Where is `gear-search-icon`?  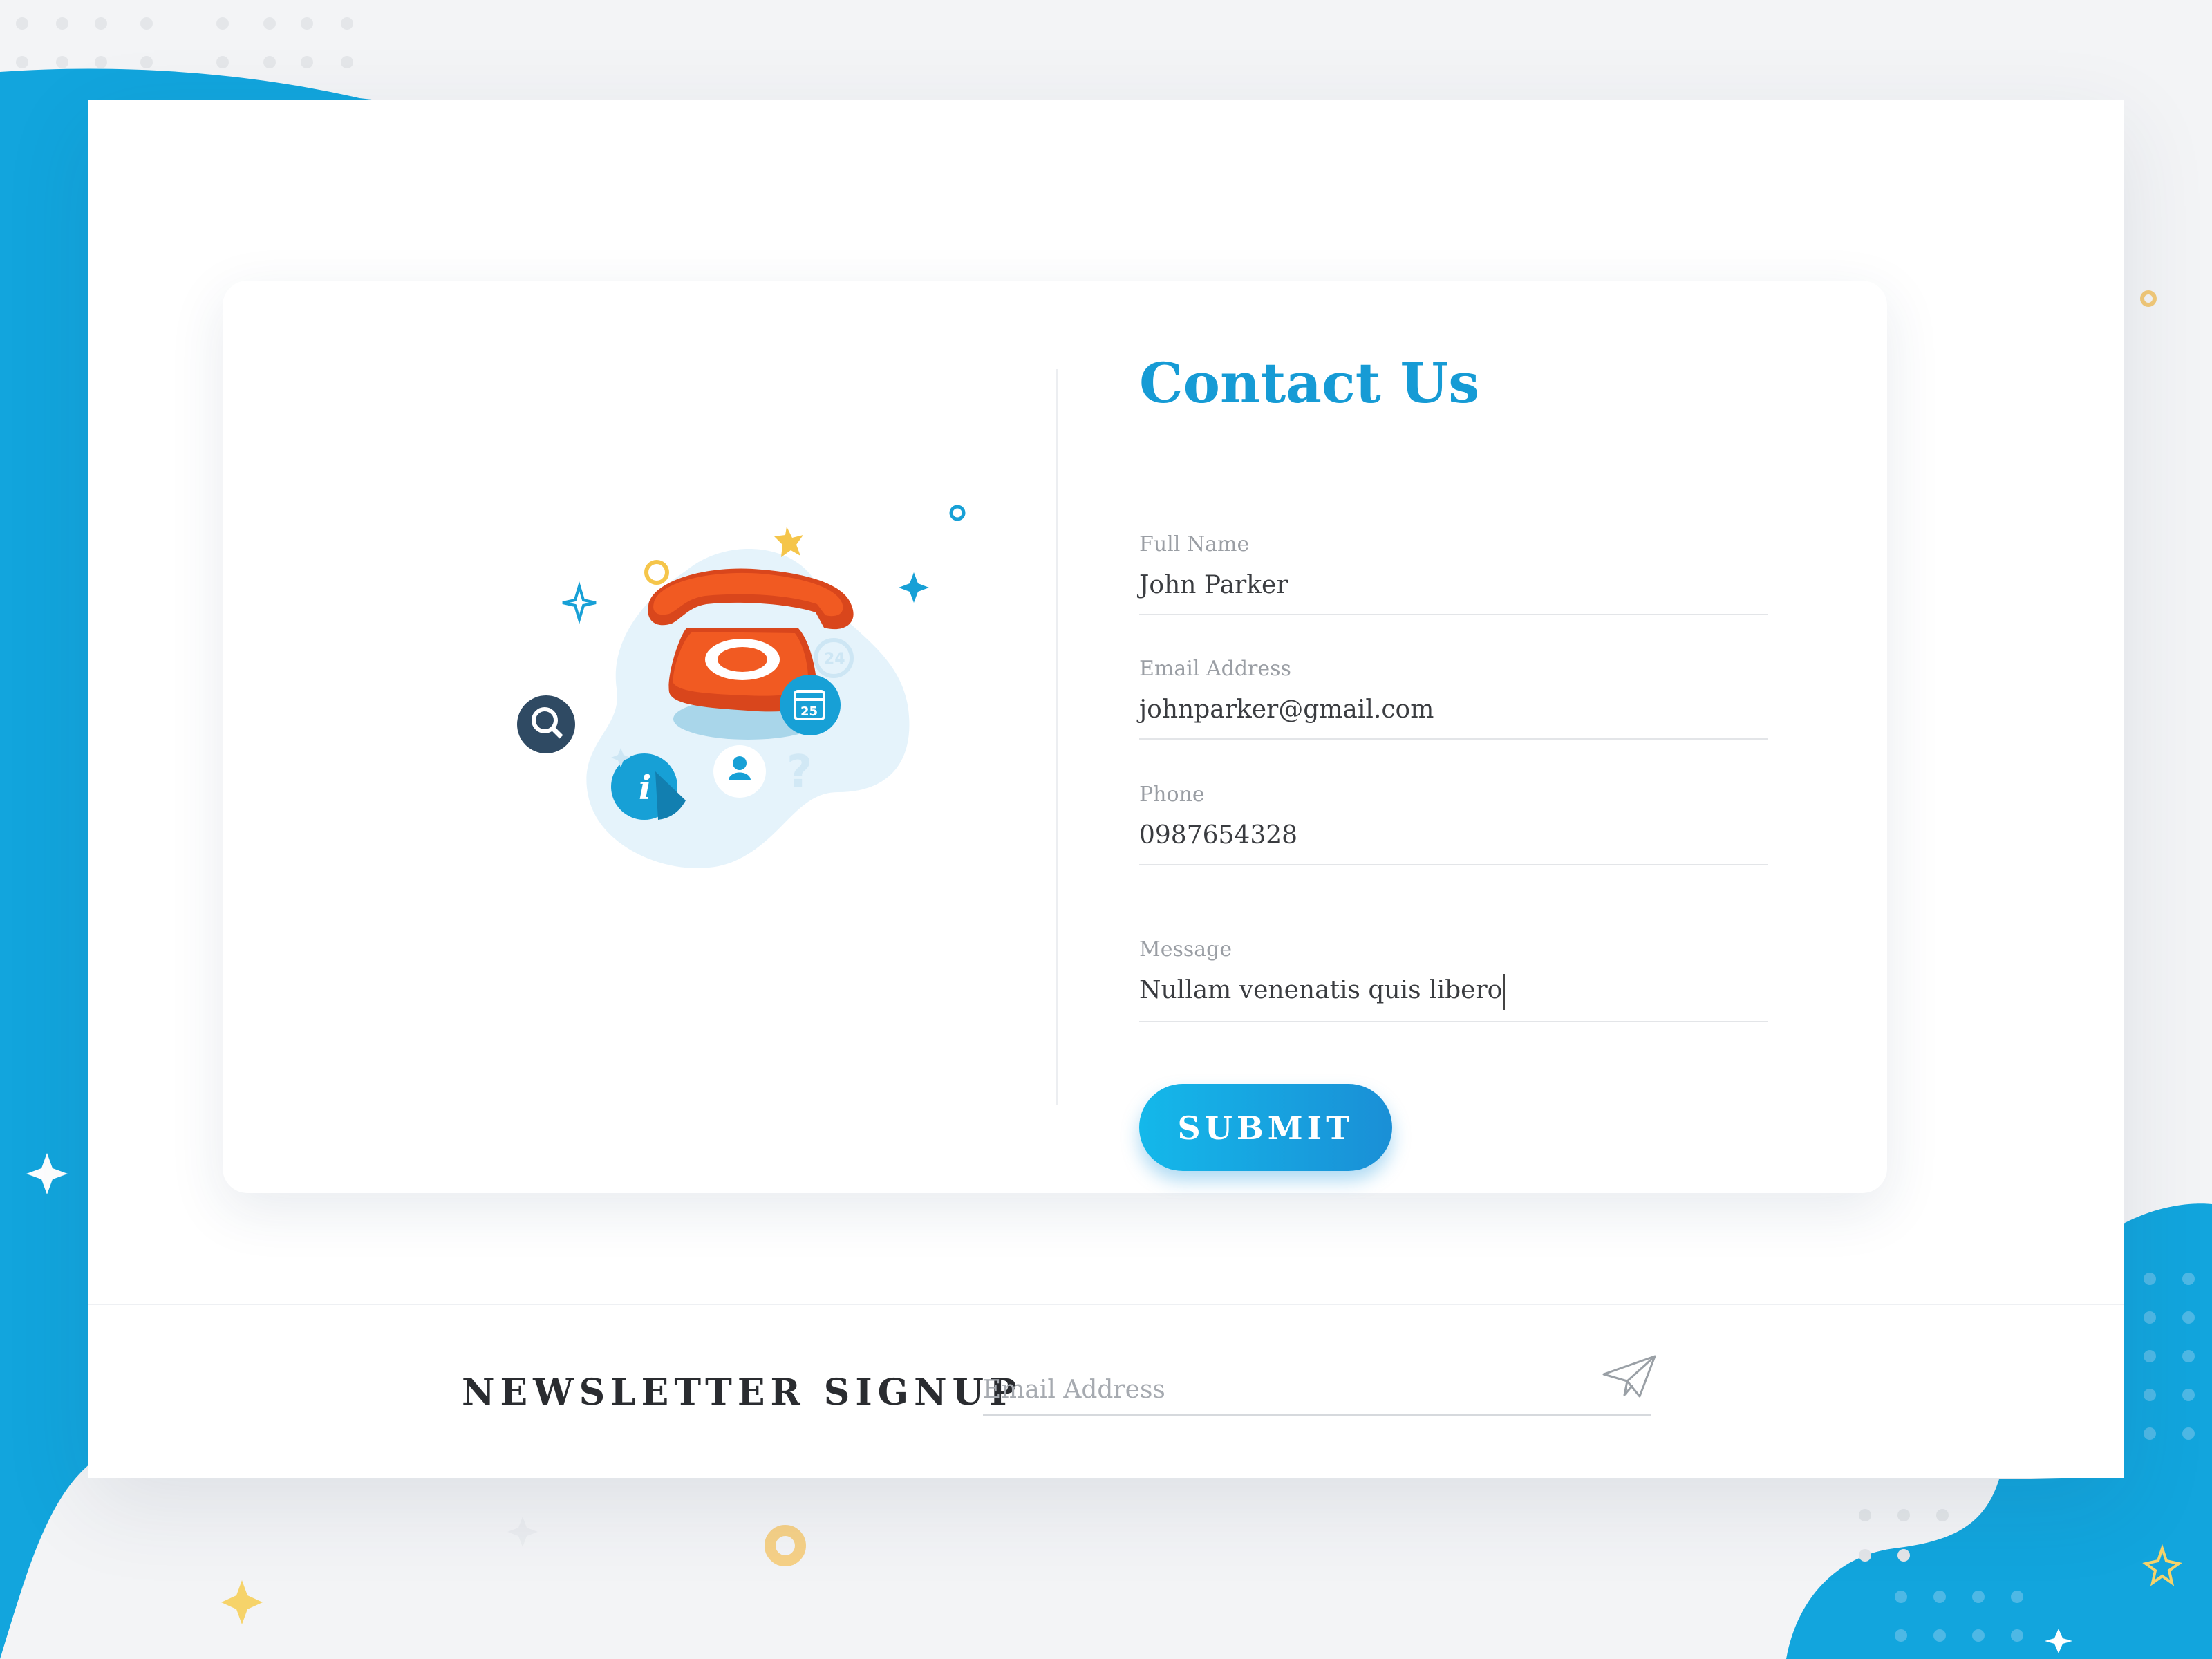 gear-search-icon is located at coordinates (546, 724).